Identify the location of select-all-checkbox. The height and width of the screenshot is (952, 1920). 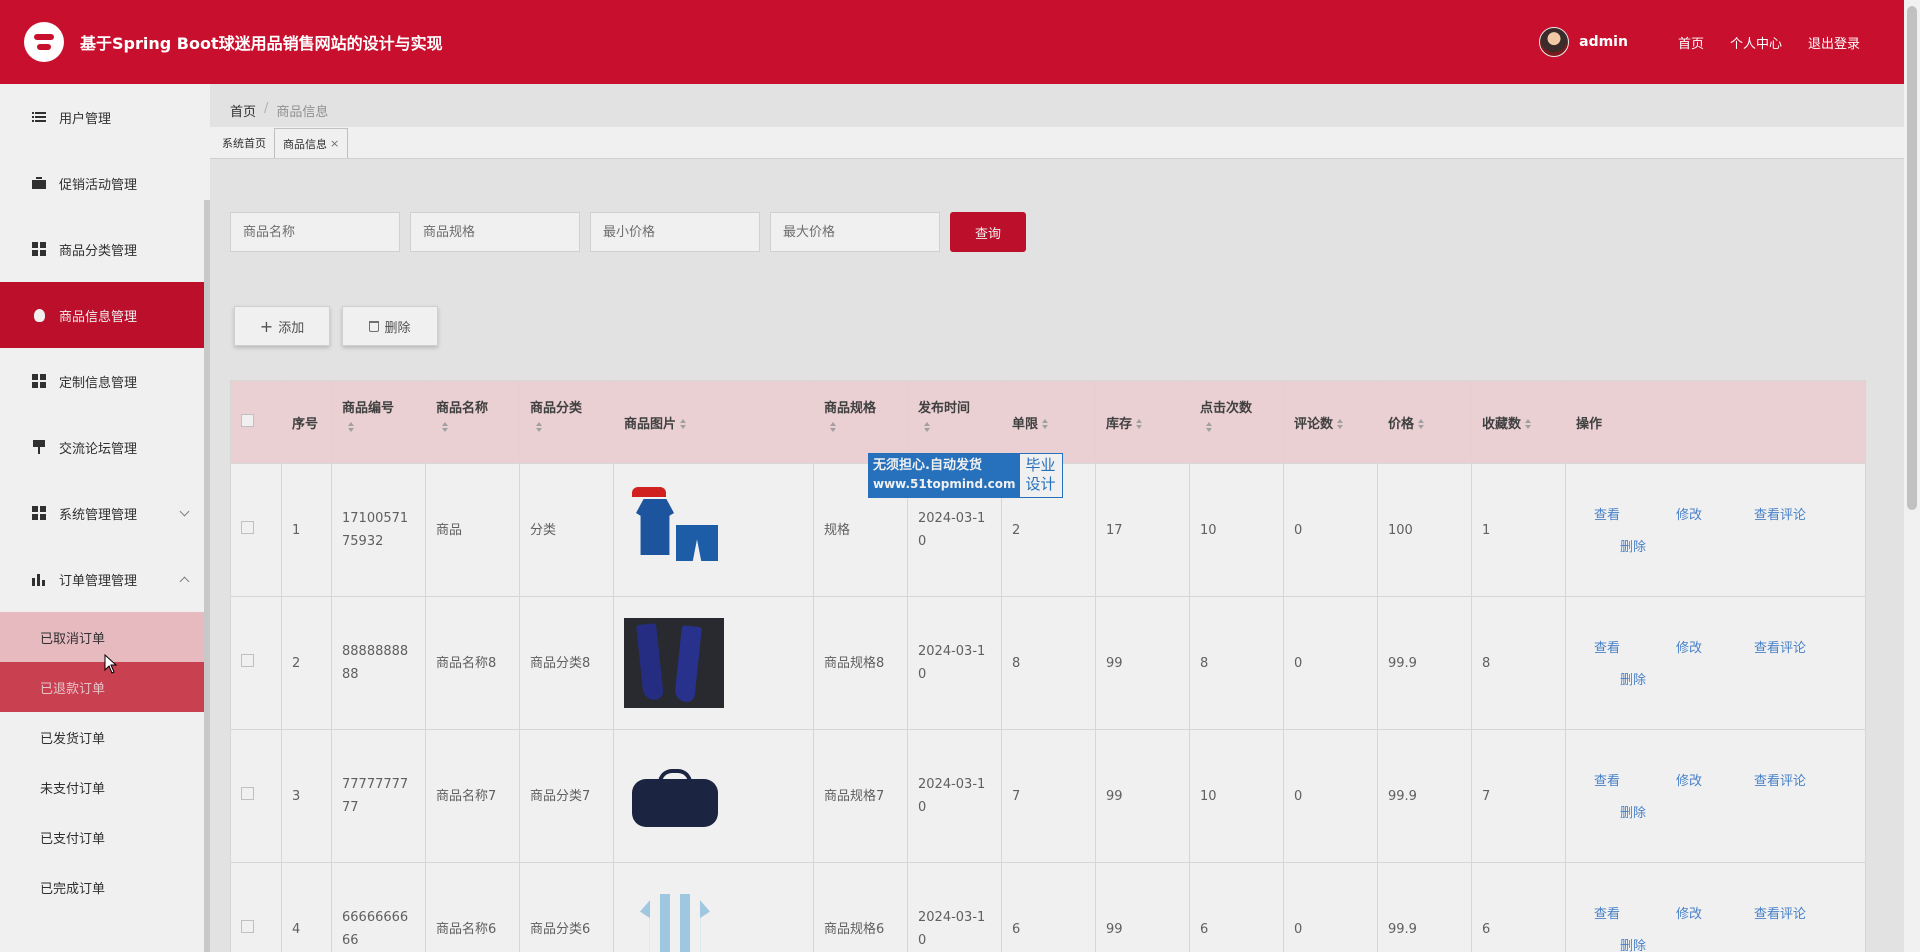
(247, 420).